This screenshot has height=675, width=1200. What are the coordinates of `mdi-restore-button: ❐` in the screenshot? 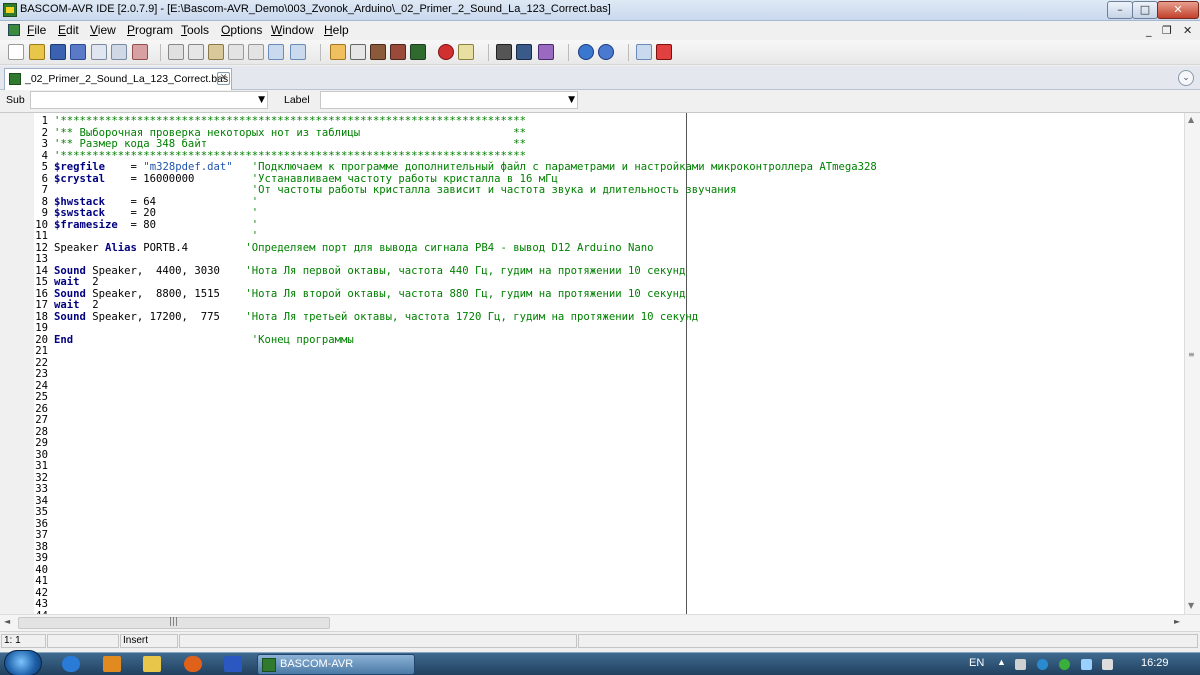 It's located at (1167, 30).